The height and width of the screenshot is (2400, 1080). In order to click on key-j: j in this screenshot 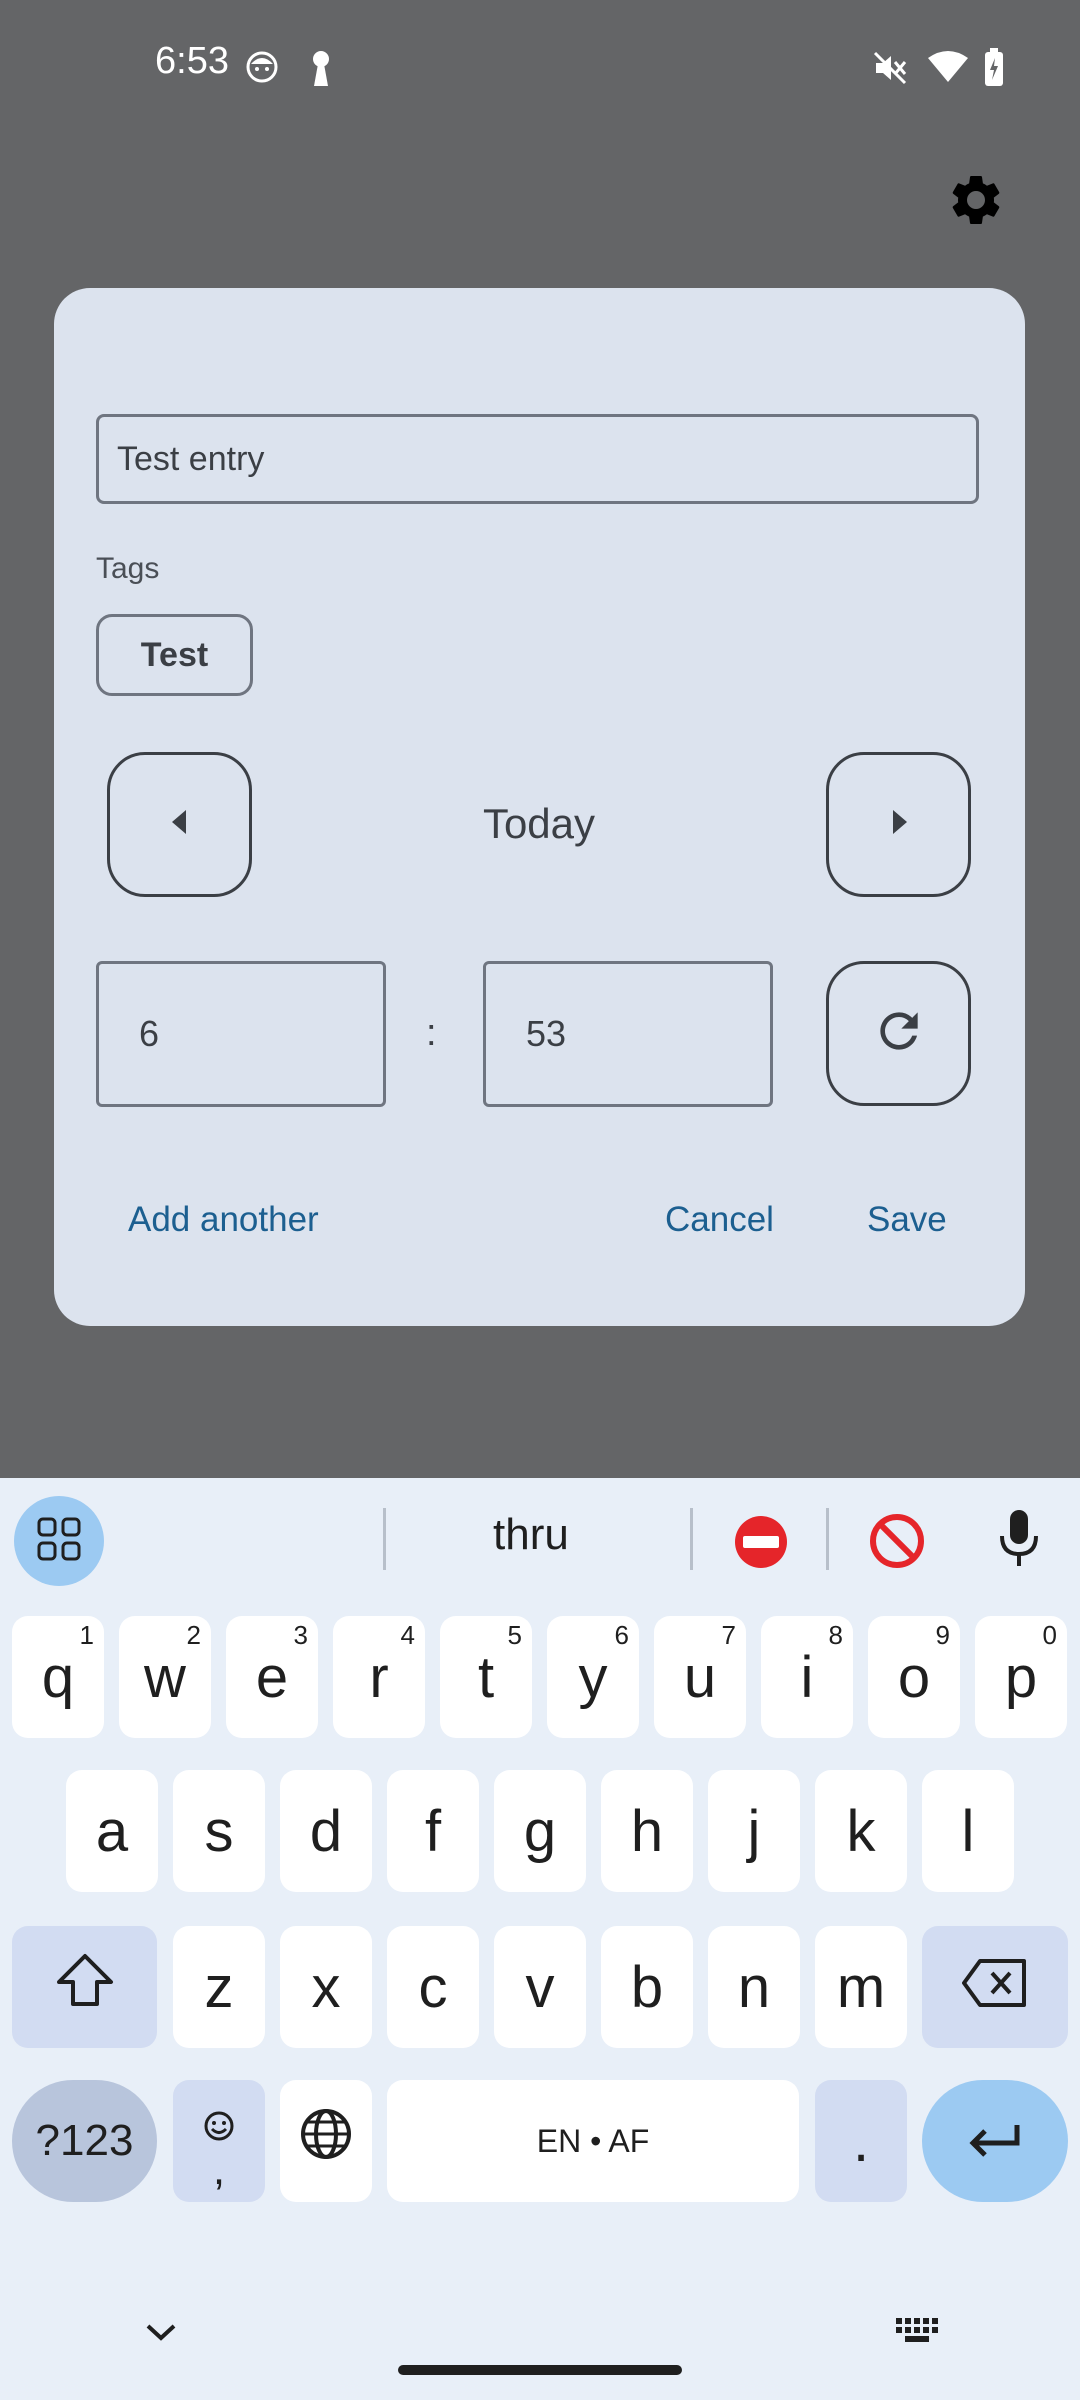, I will do `click(754, 1831)`.